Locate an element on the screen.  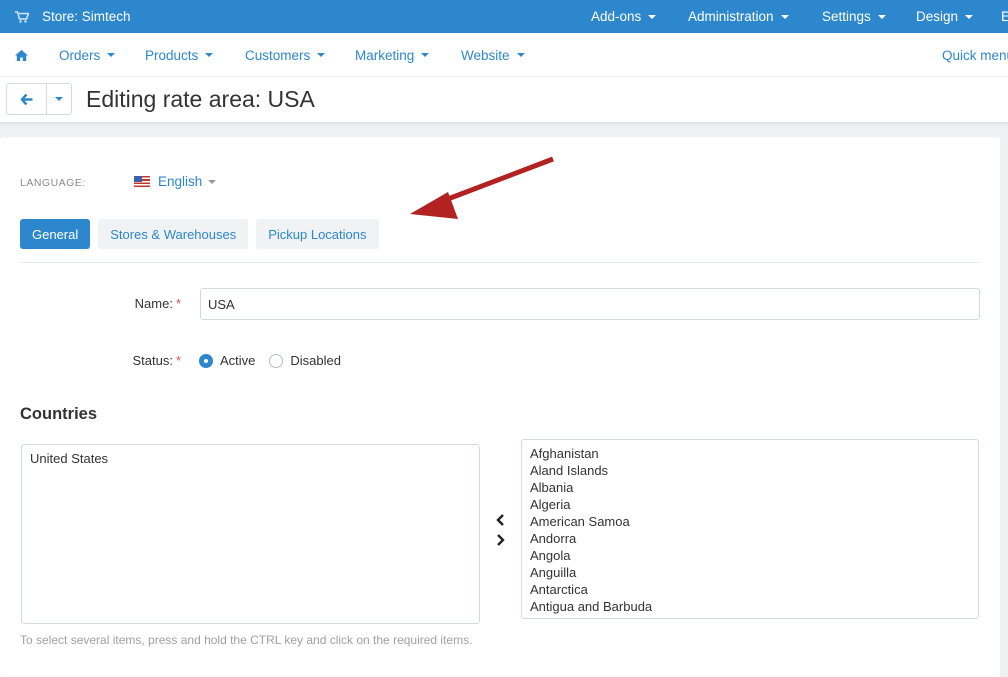
language-value: English is located at coordinates (180, 181).